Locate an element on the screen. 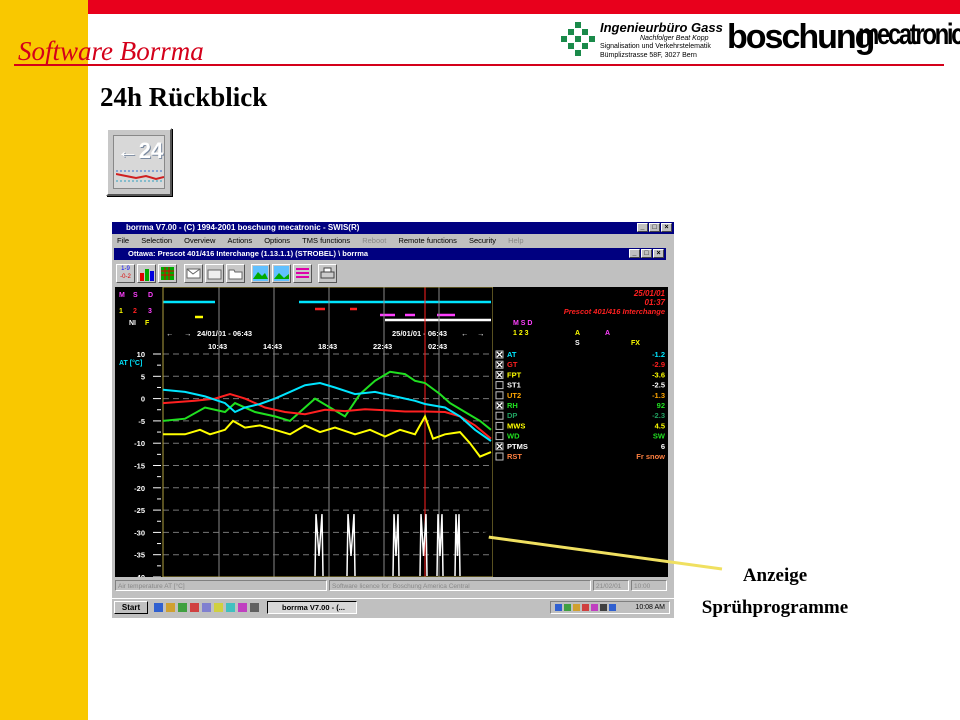  scroll-left-2-button: ← is located at coordinates (465, 333).